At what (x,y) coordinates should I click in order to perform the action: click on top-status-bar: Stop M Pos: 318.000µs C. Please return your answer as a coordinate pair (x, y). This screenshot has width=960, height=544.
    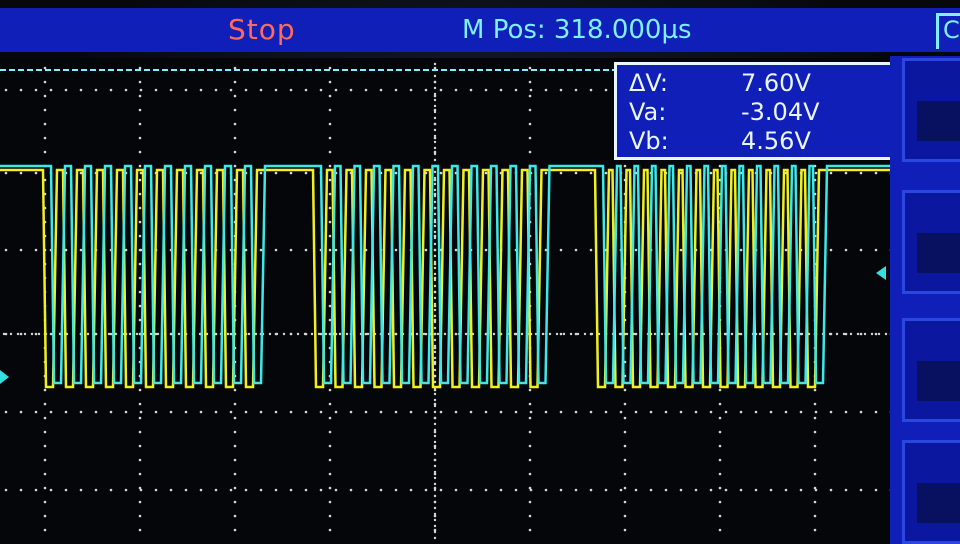
    Looking at the image, I should click on (480, 30).